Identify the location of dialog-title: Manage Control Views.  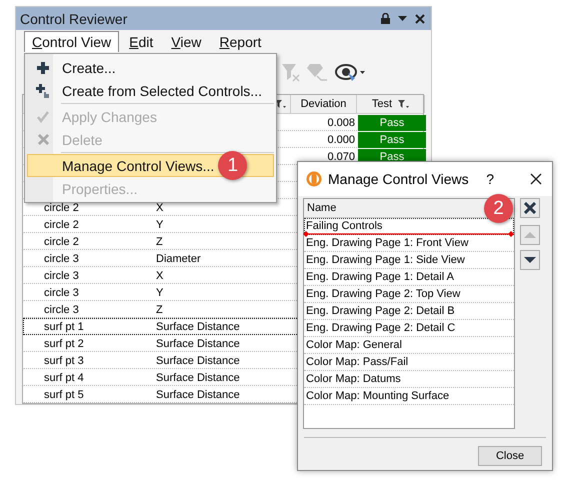
(399, 179).